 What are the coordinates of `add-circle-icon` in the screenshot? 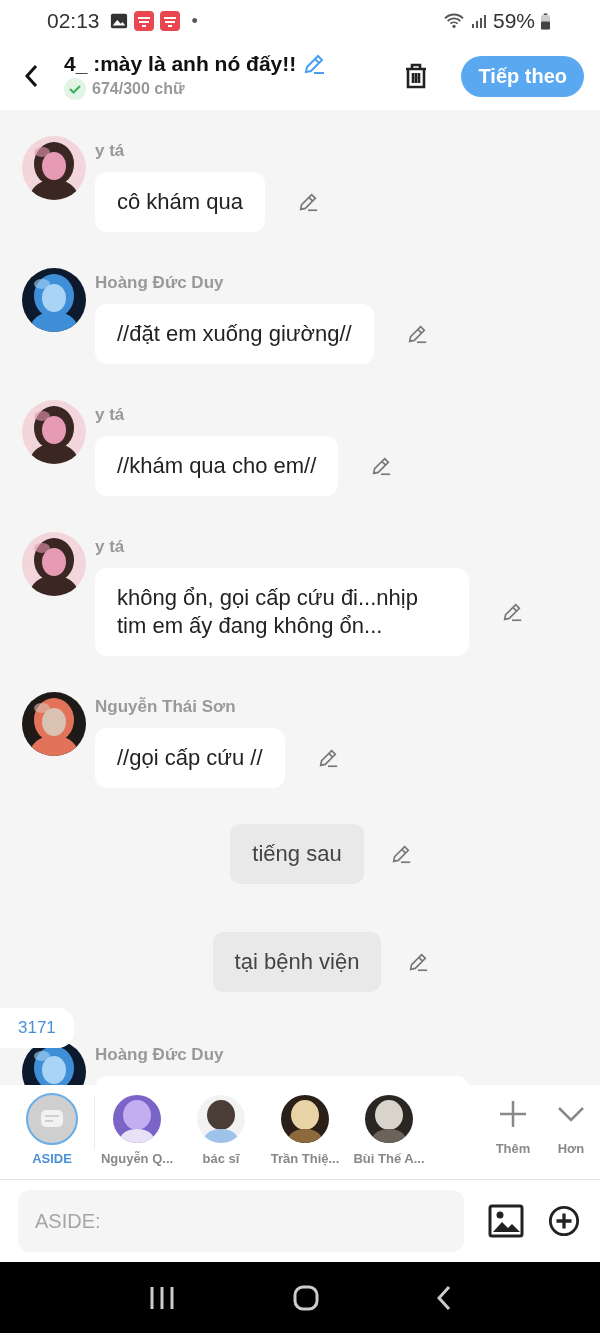 It's located at (564, 1221).